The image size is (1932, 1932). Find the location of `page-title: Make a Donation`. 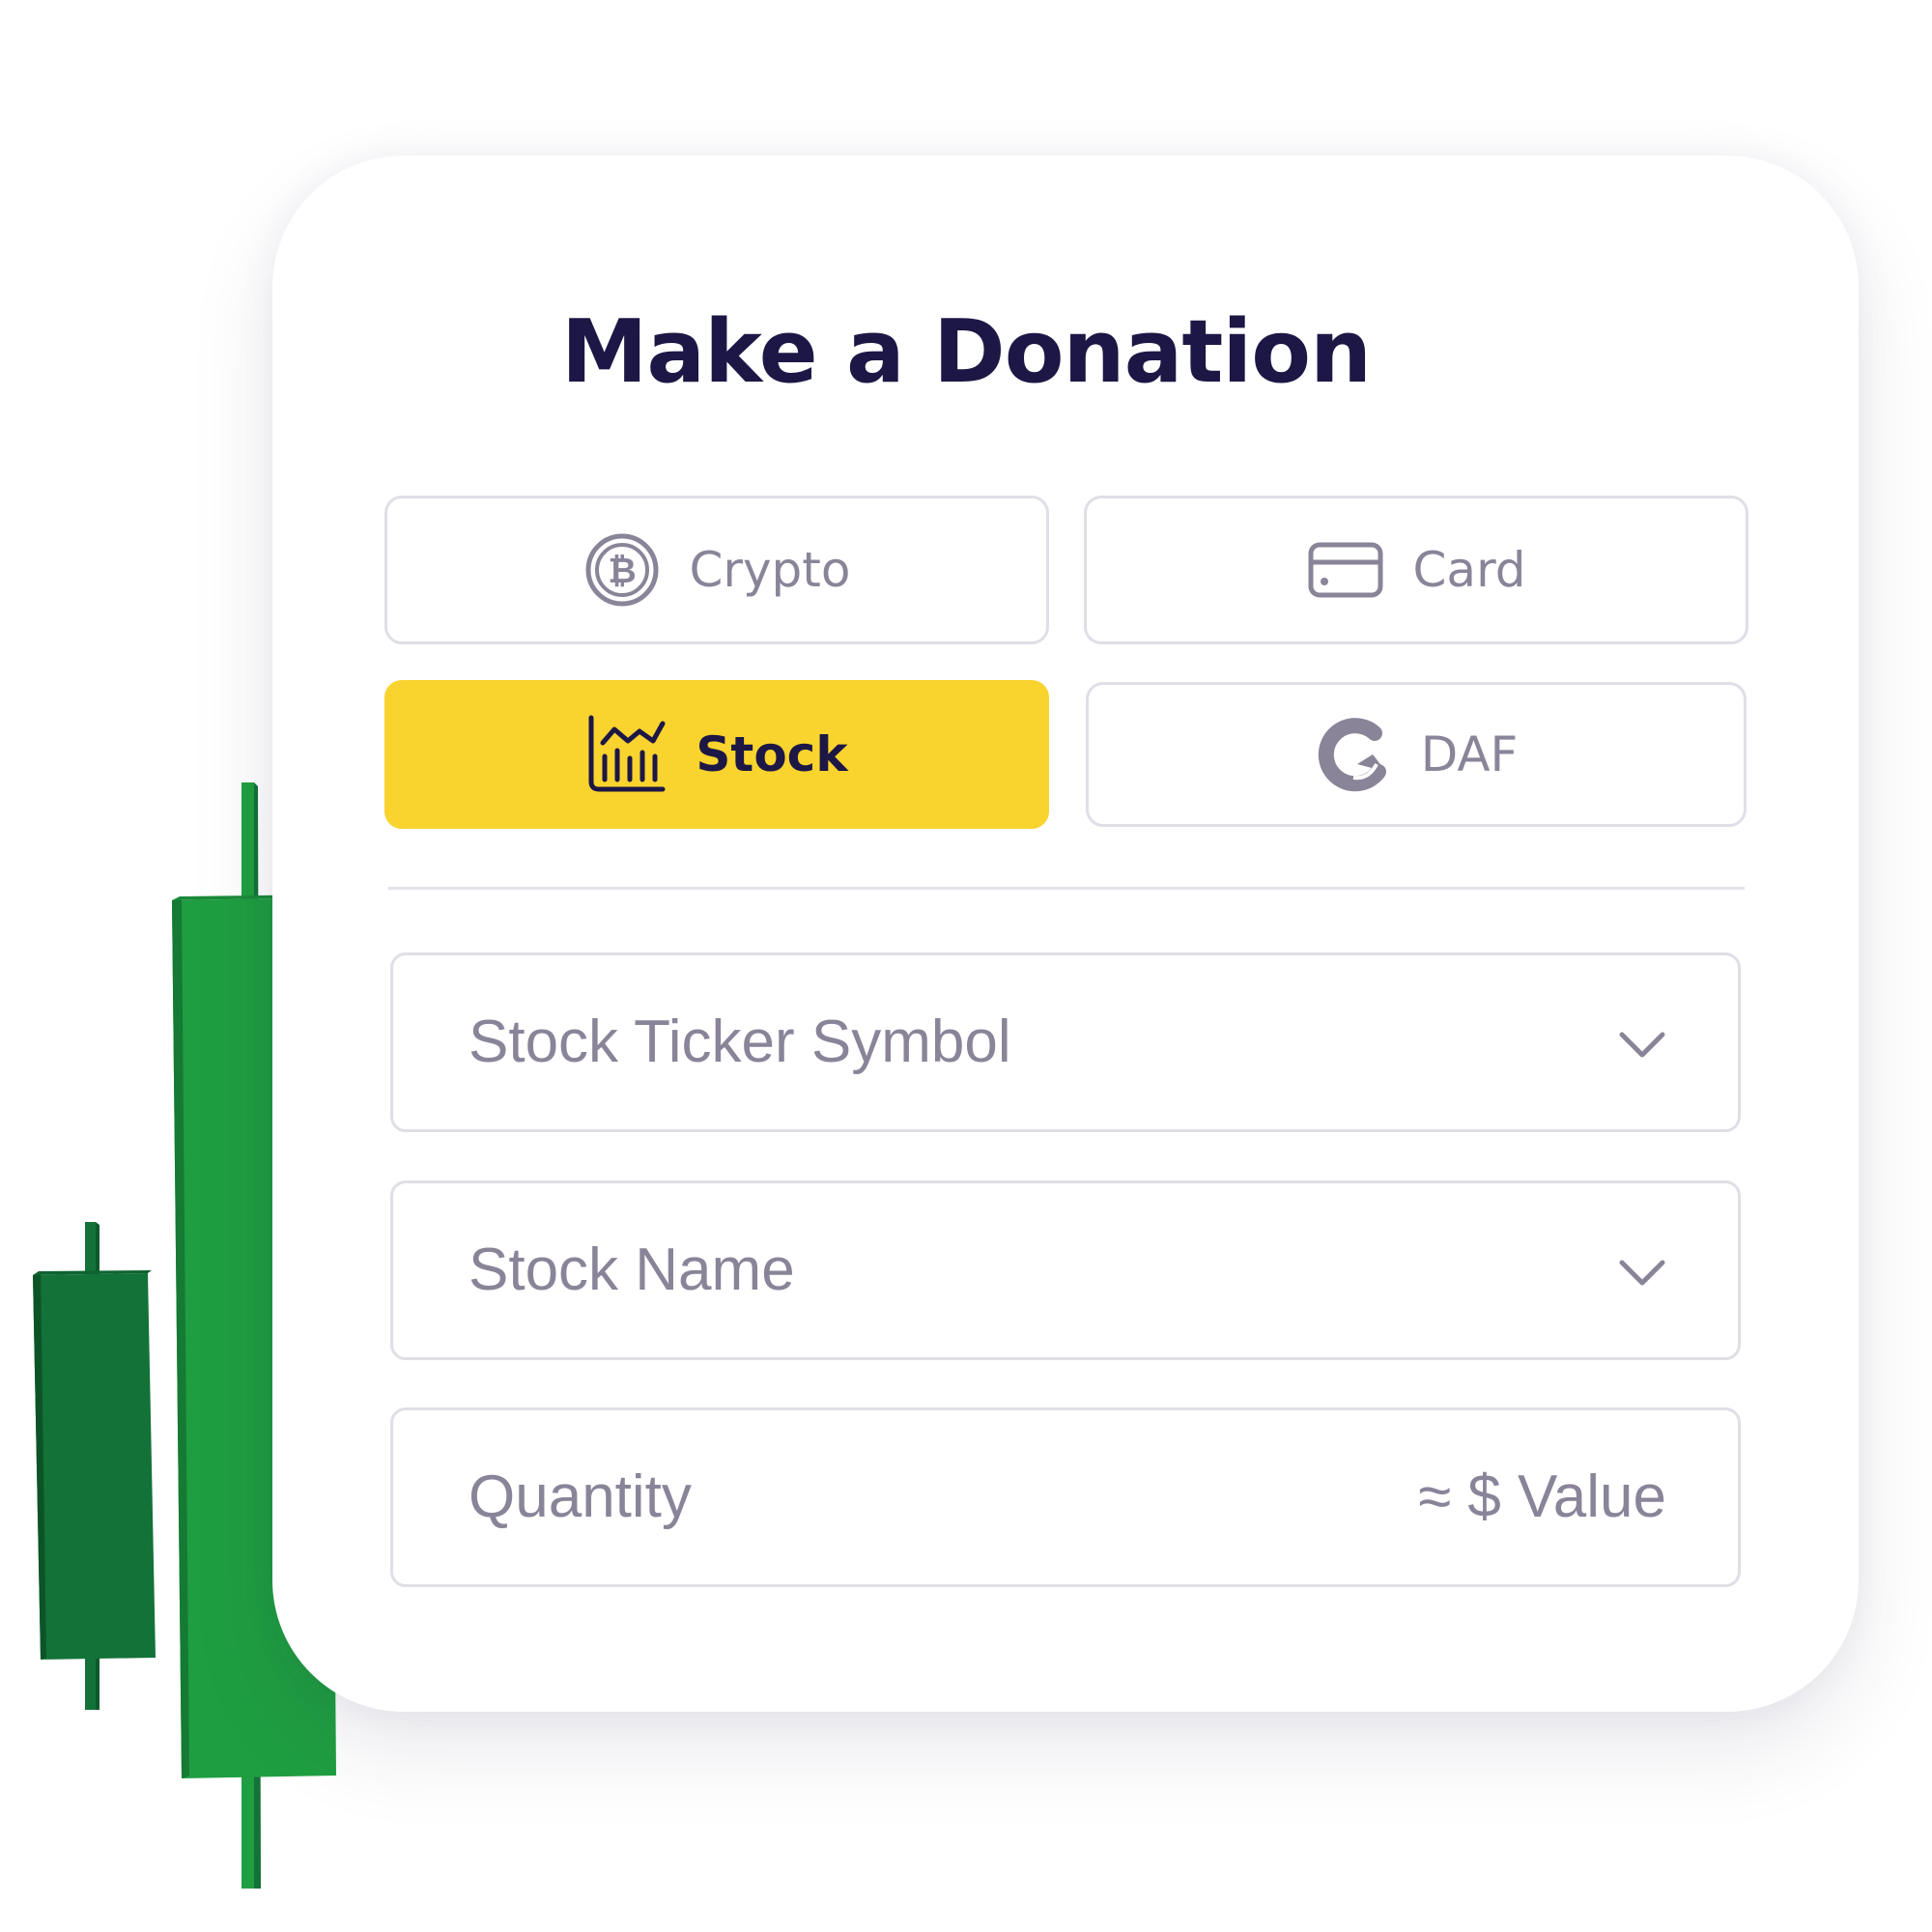

page-title: Make a Donation is located at coordinates (966, 352).